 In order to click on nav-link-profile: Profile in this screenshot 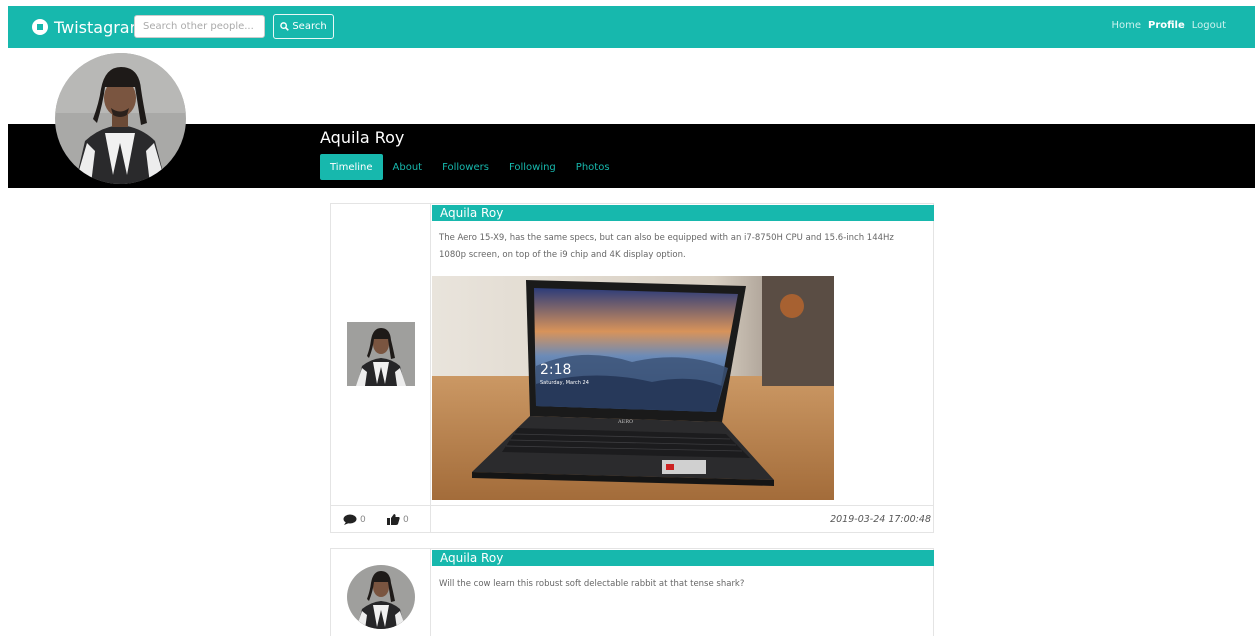, I will do `click(1166, 25)`.